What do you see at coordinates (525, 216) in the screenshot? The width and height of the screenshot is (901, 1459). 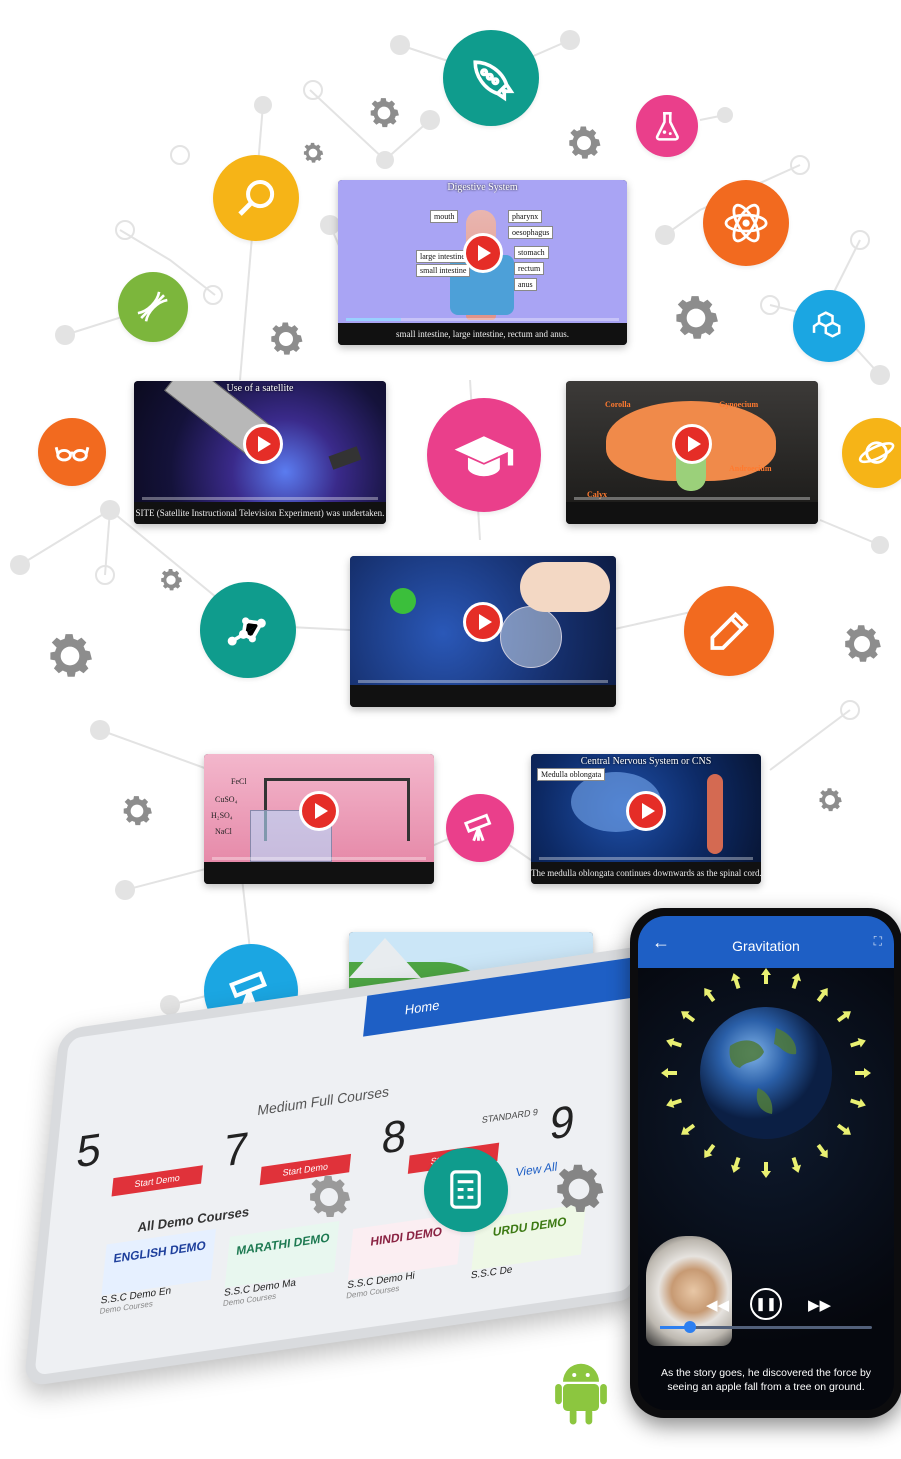 I see `diagram-label: pharynx` at bounding box center [525, 216].